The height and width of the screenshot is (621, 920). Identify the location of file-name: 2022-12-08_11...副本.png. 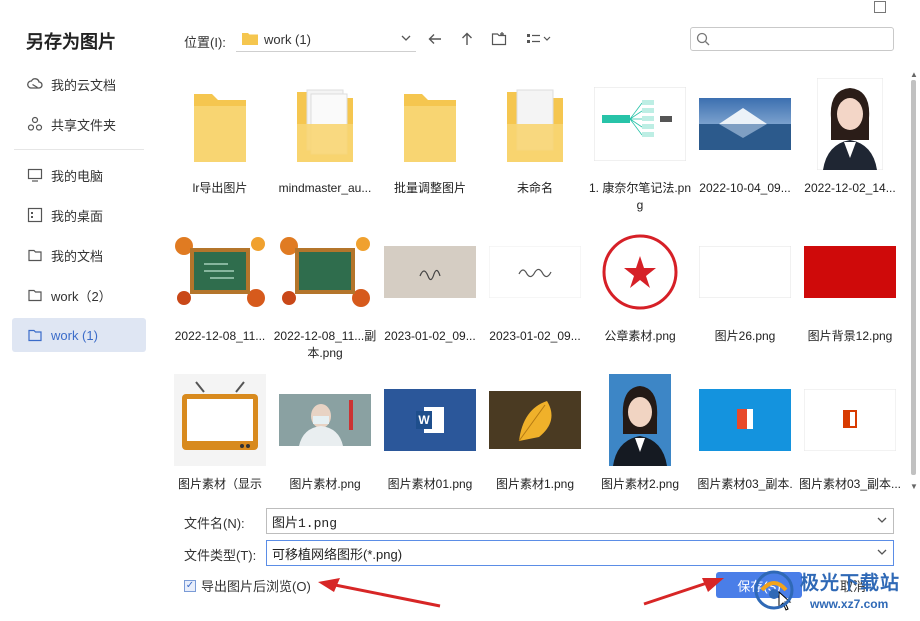
(325, 344).